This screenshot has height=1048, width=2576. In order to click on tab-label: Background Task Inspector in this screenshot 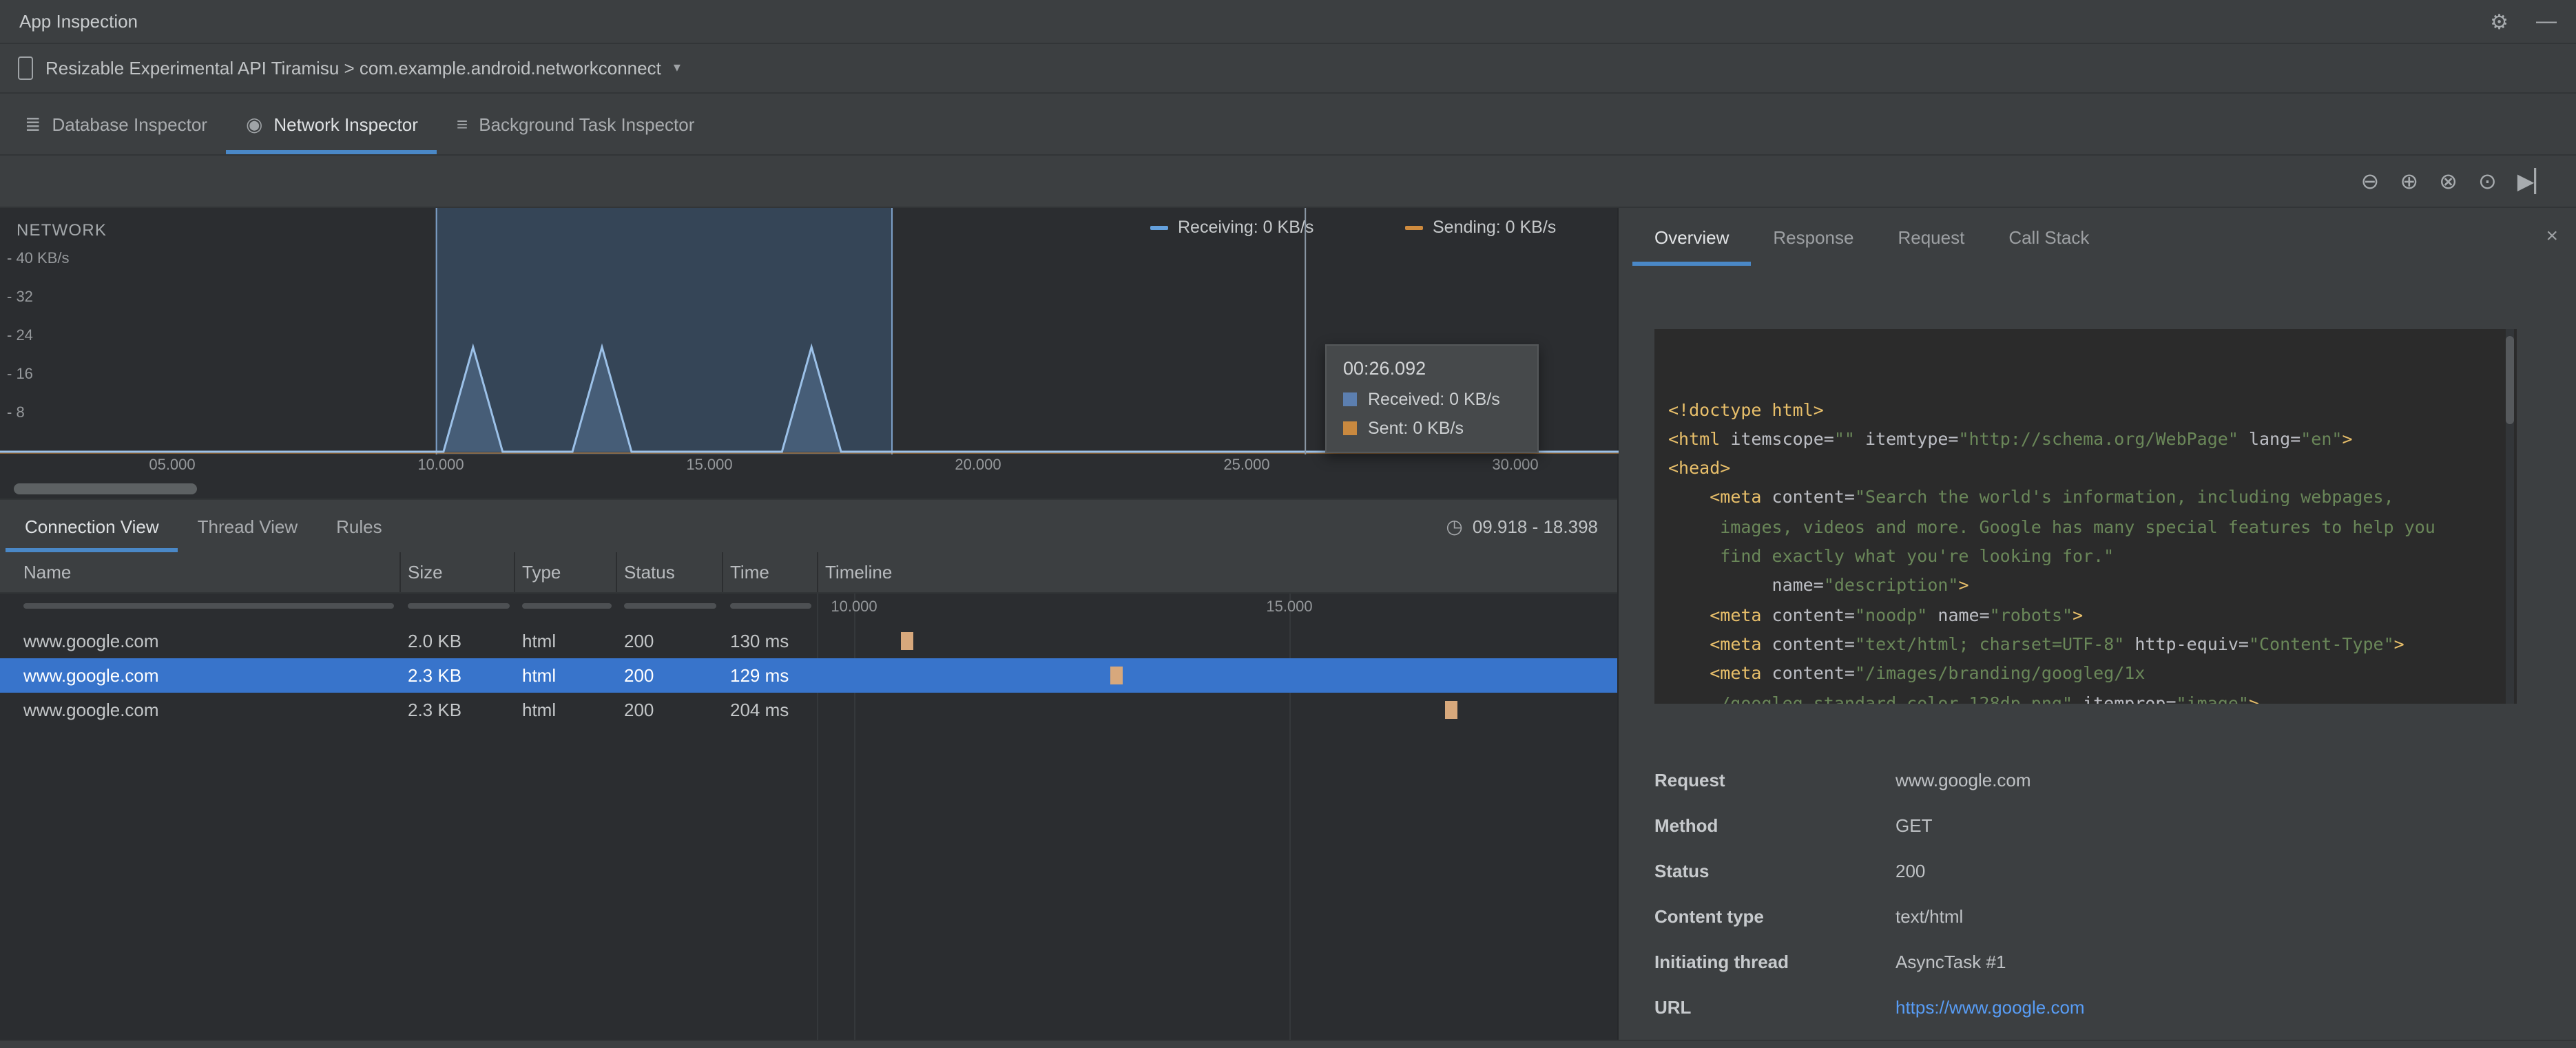, I will do `click(587, 124)`.